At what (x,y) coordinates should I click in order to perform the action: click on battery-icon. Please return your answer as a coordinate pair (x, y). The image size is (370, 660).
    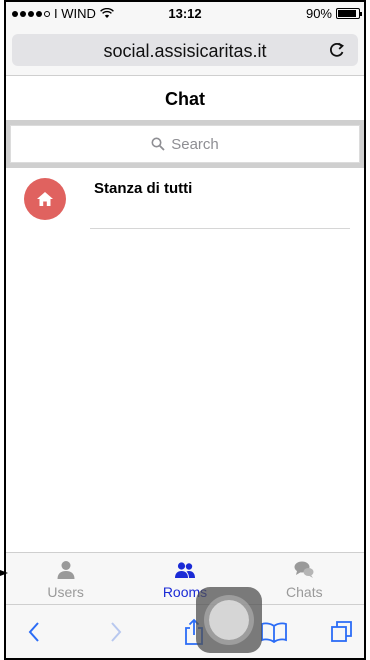
    Looking at the image, I should click on (349, 13).